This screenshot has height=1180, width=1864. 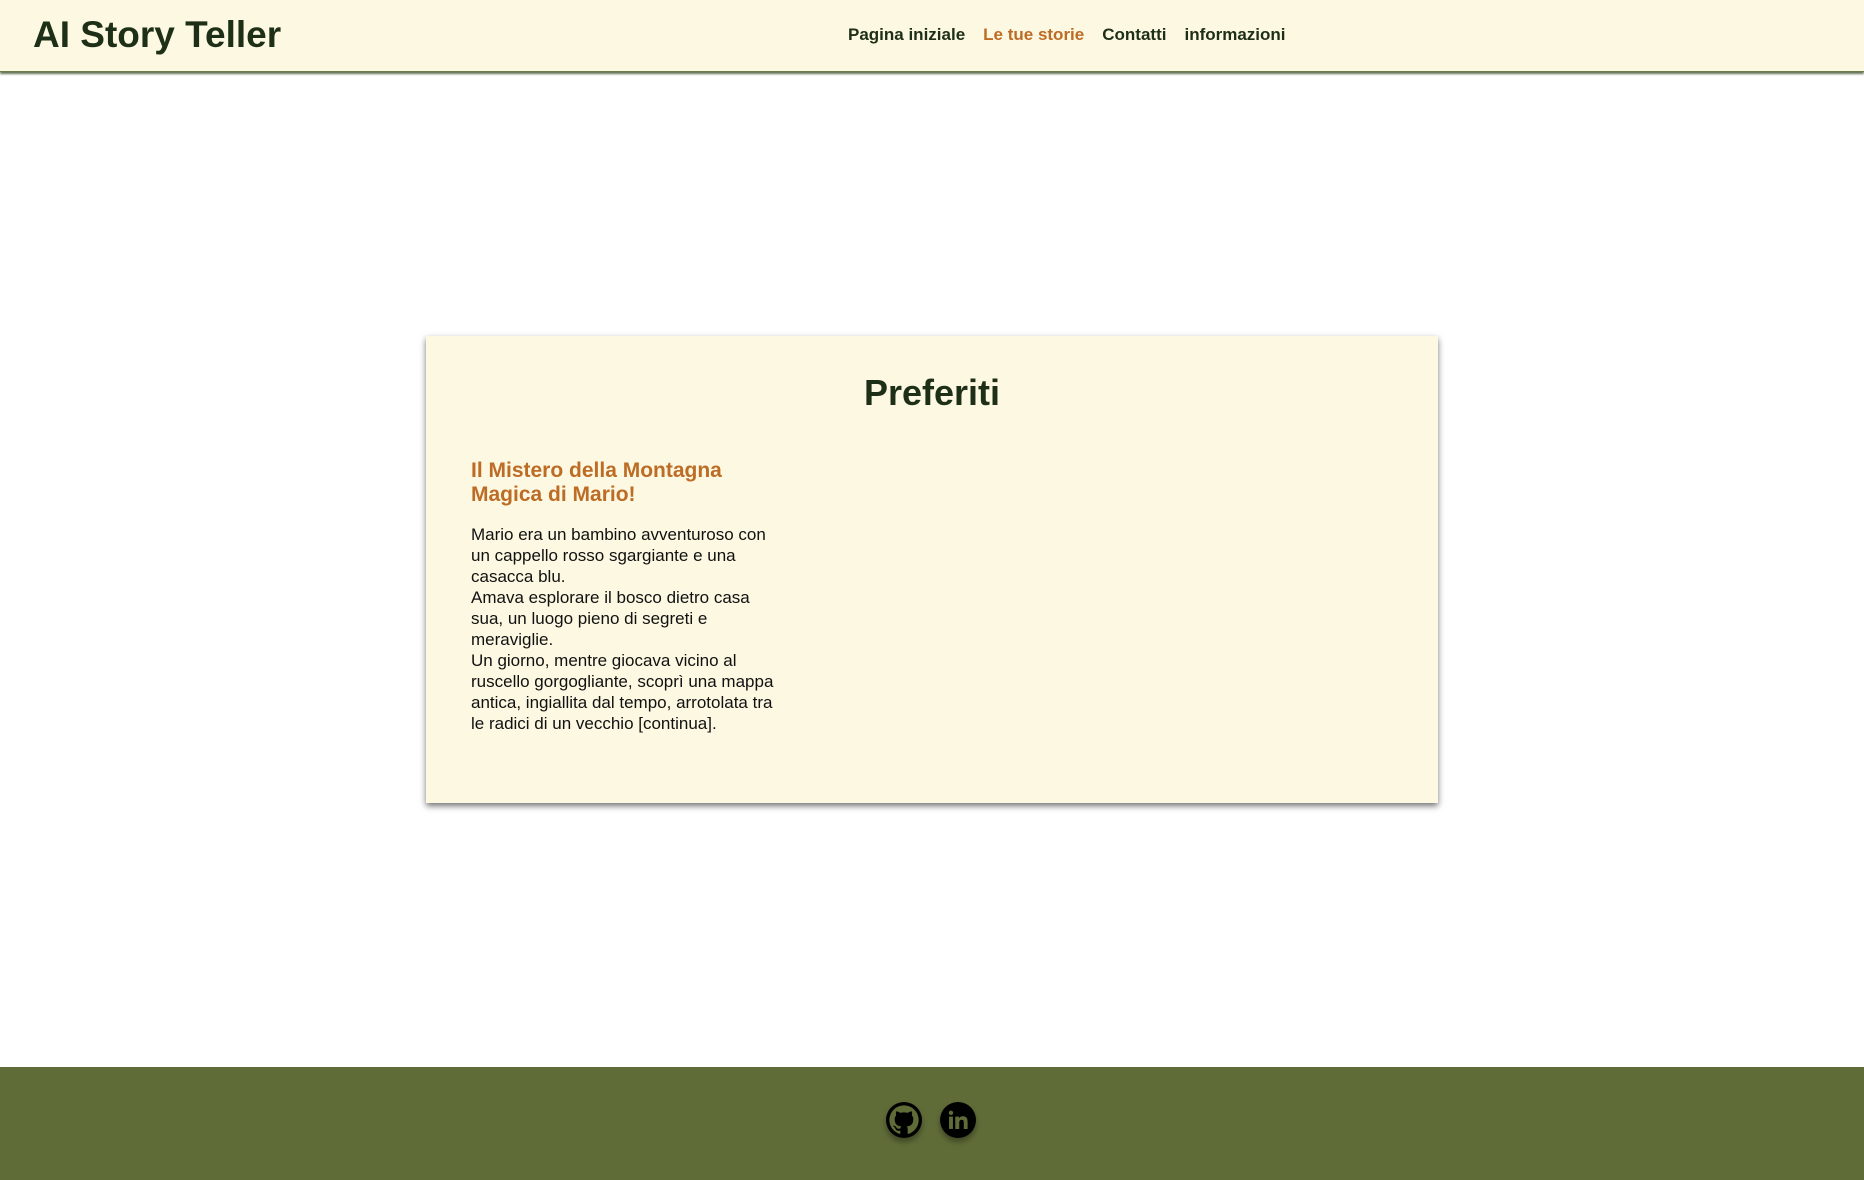 What do you see at coordinates (157, 35) in the screenshot?
I see `site-brand: AI Story Teller` at bounding box center [157, 35].